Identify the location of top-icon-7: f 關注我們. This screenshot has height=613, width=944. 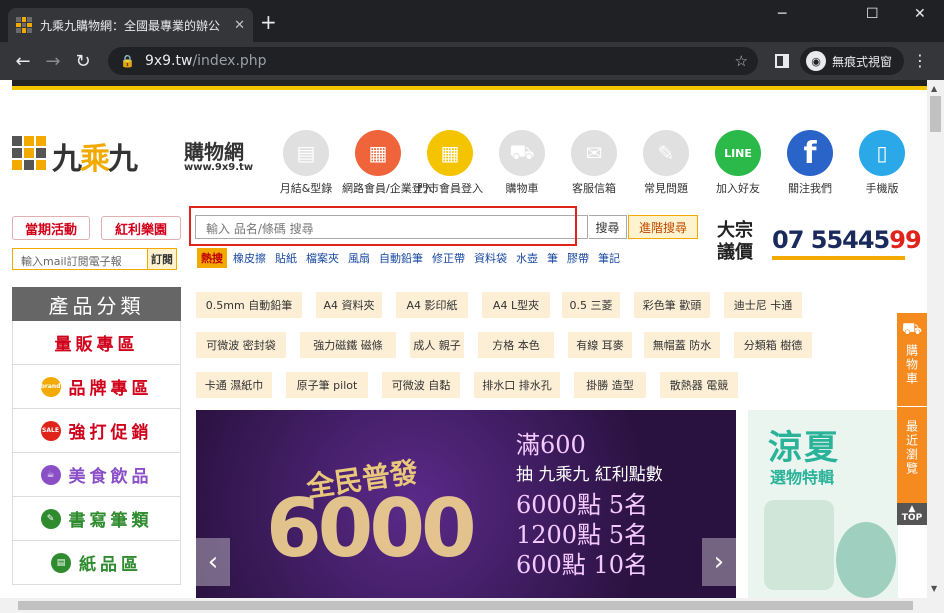
(810, 163).